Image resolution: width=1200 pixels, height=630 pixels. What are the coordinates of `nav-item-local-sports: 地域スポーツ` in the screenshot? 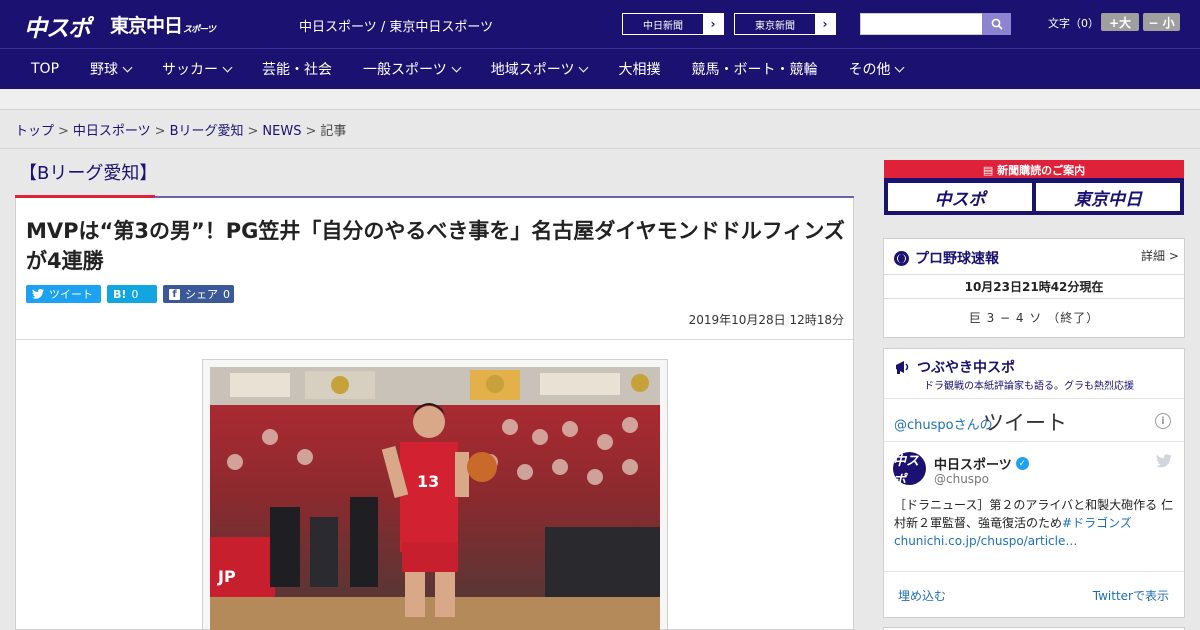 It's located at (539, 69).